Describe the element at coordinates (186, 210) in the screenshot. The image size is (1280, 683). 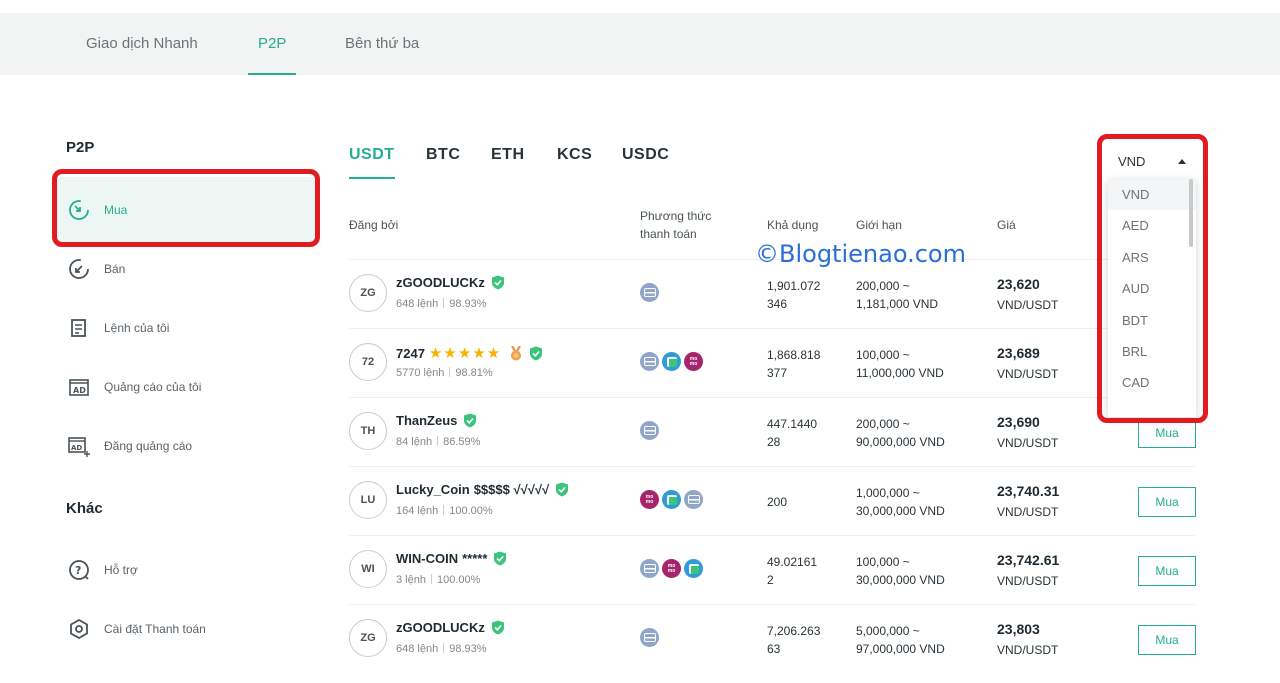
I see `sidebar-item-buy: Mua` at that location.